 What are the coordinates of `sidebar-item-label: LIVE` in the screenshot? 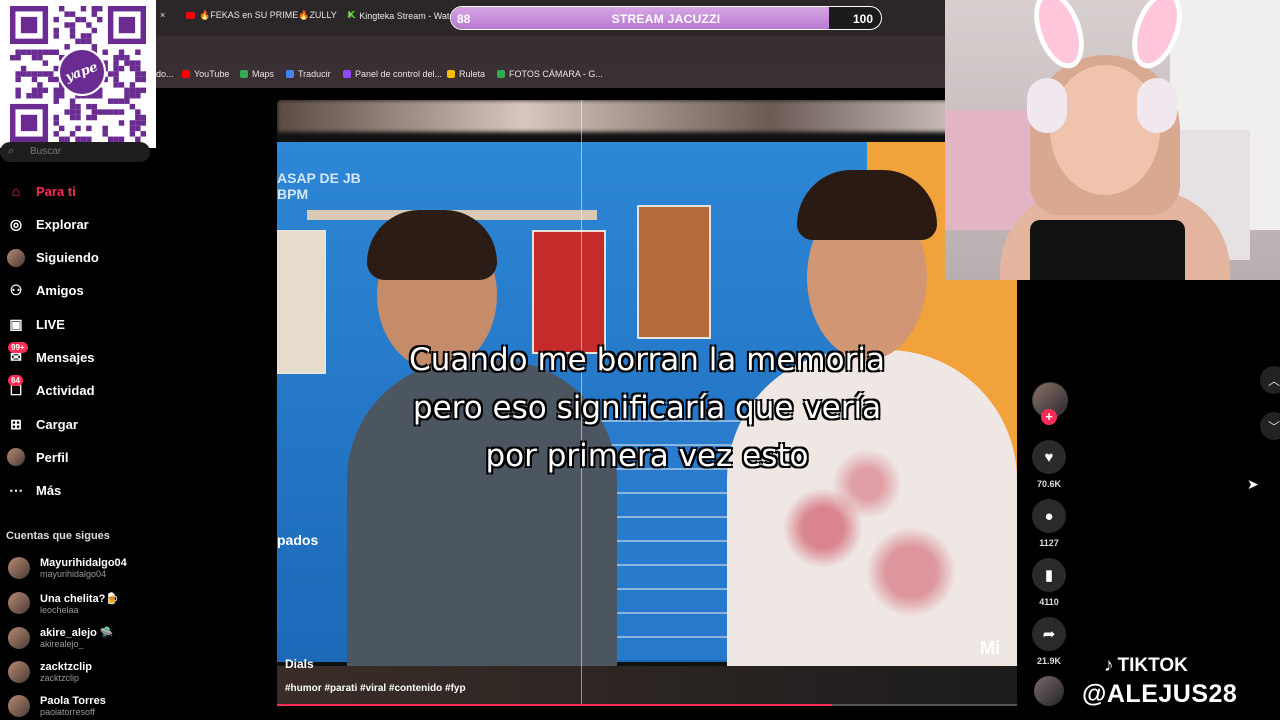 It's located at (50, 324).